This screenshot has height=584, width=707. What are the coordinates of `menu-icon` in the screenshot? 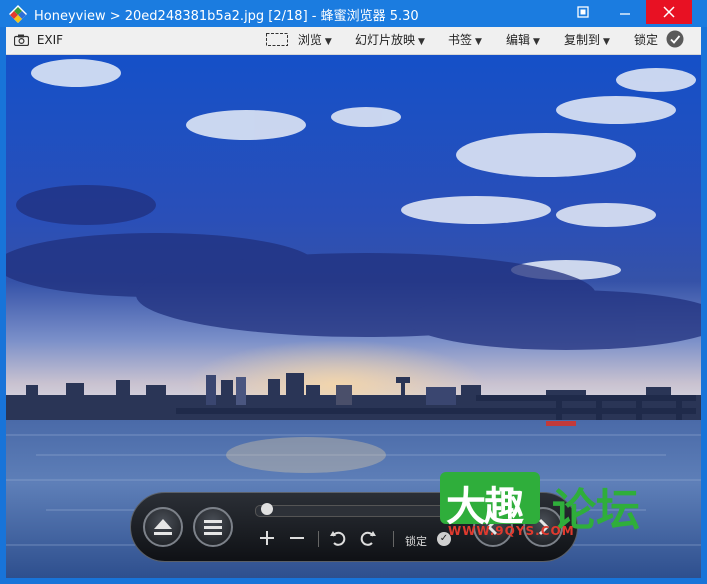 It's located at (213, 527).